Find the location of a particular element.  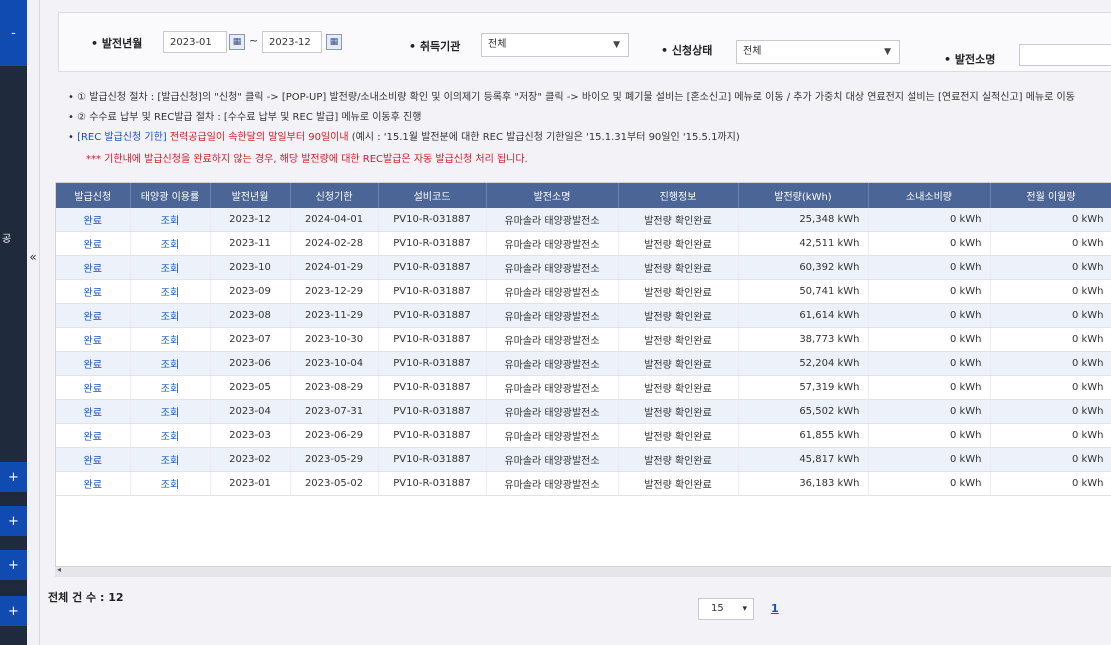

agency-select: 전체 ▼ is located at coordinates (555, 45).